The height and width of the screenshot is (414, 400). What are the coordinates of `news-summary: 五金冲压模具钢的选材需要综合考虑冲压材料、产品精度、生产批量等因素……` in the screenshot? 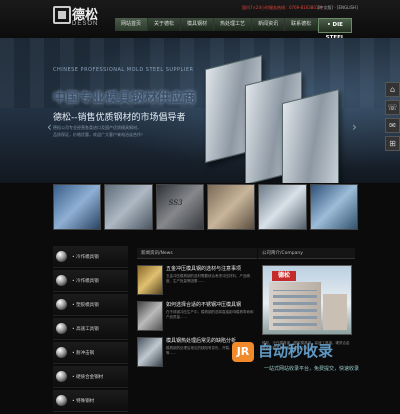 It's located at (208, 278).